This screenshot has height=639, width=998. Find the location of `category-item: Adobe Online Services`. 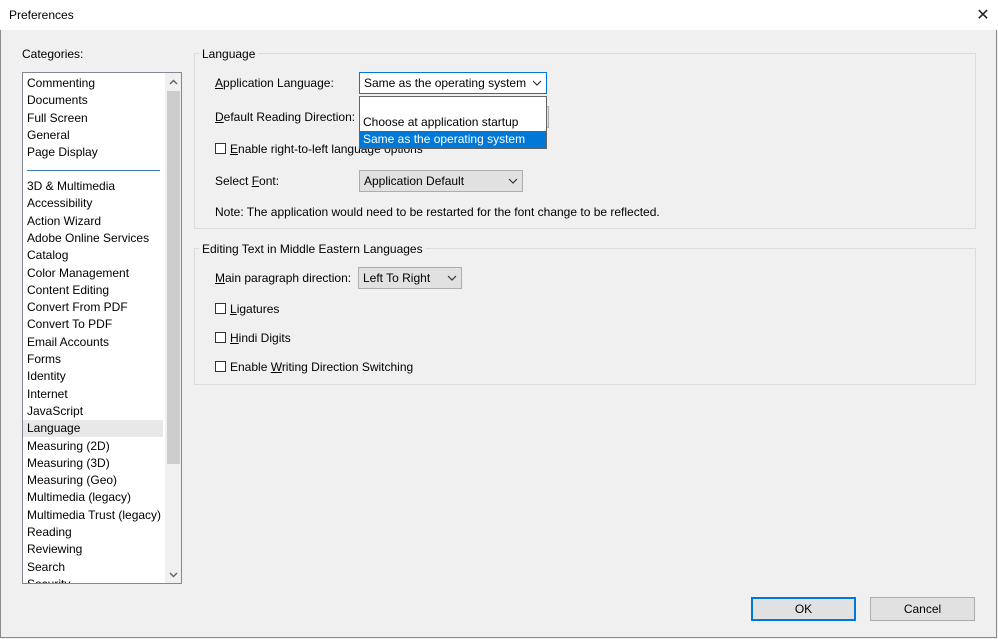

category-item: Adobe Online Services is located at coordinates (88, 238).